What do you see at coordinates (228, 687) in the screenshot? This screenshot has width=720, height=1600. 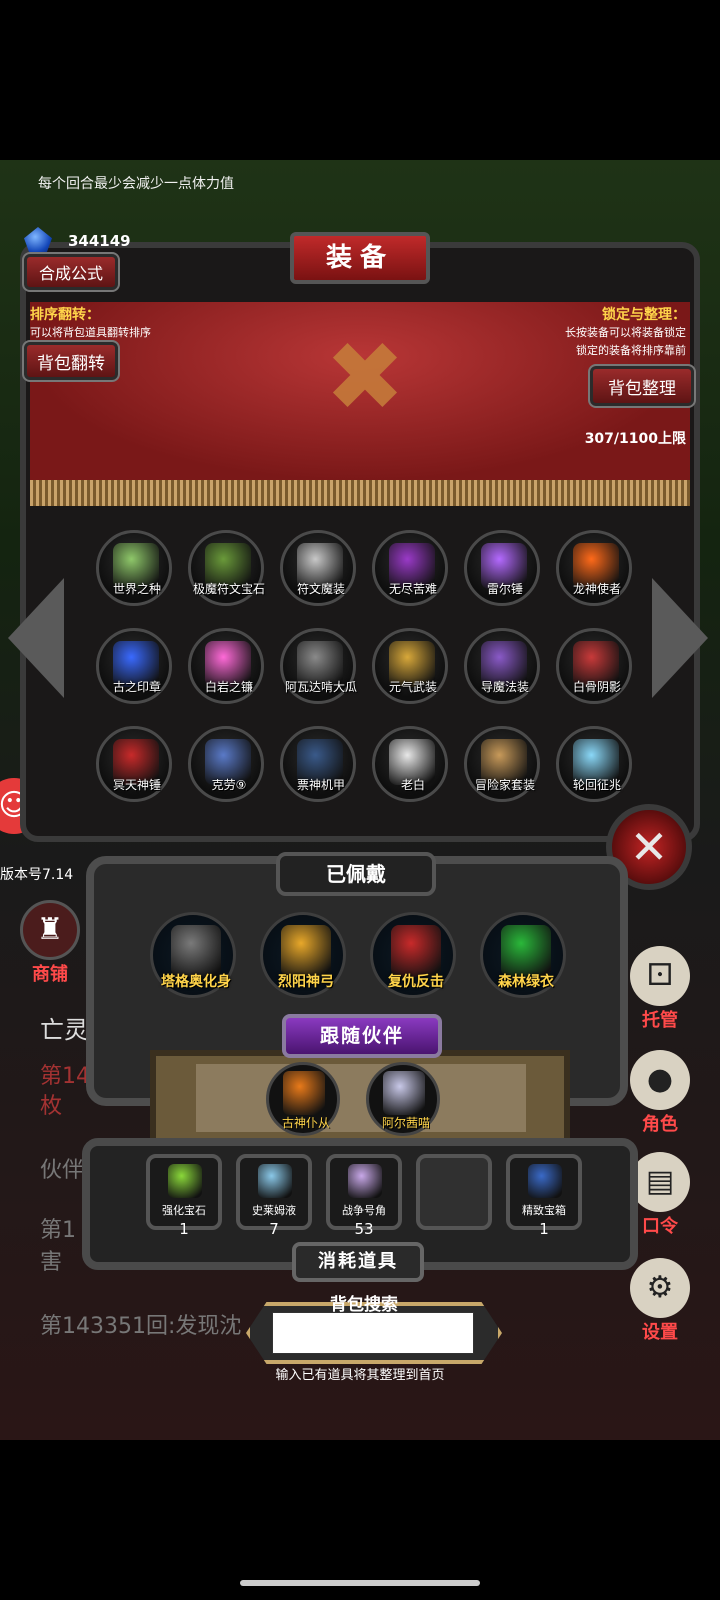 I see `equipment-name: 白岩之镰` at bounding box center [228, 687].